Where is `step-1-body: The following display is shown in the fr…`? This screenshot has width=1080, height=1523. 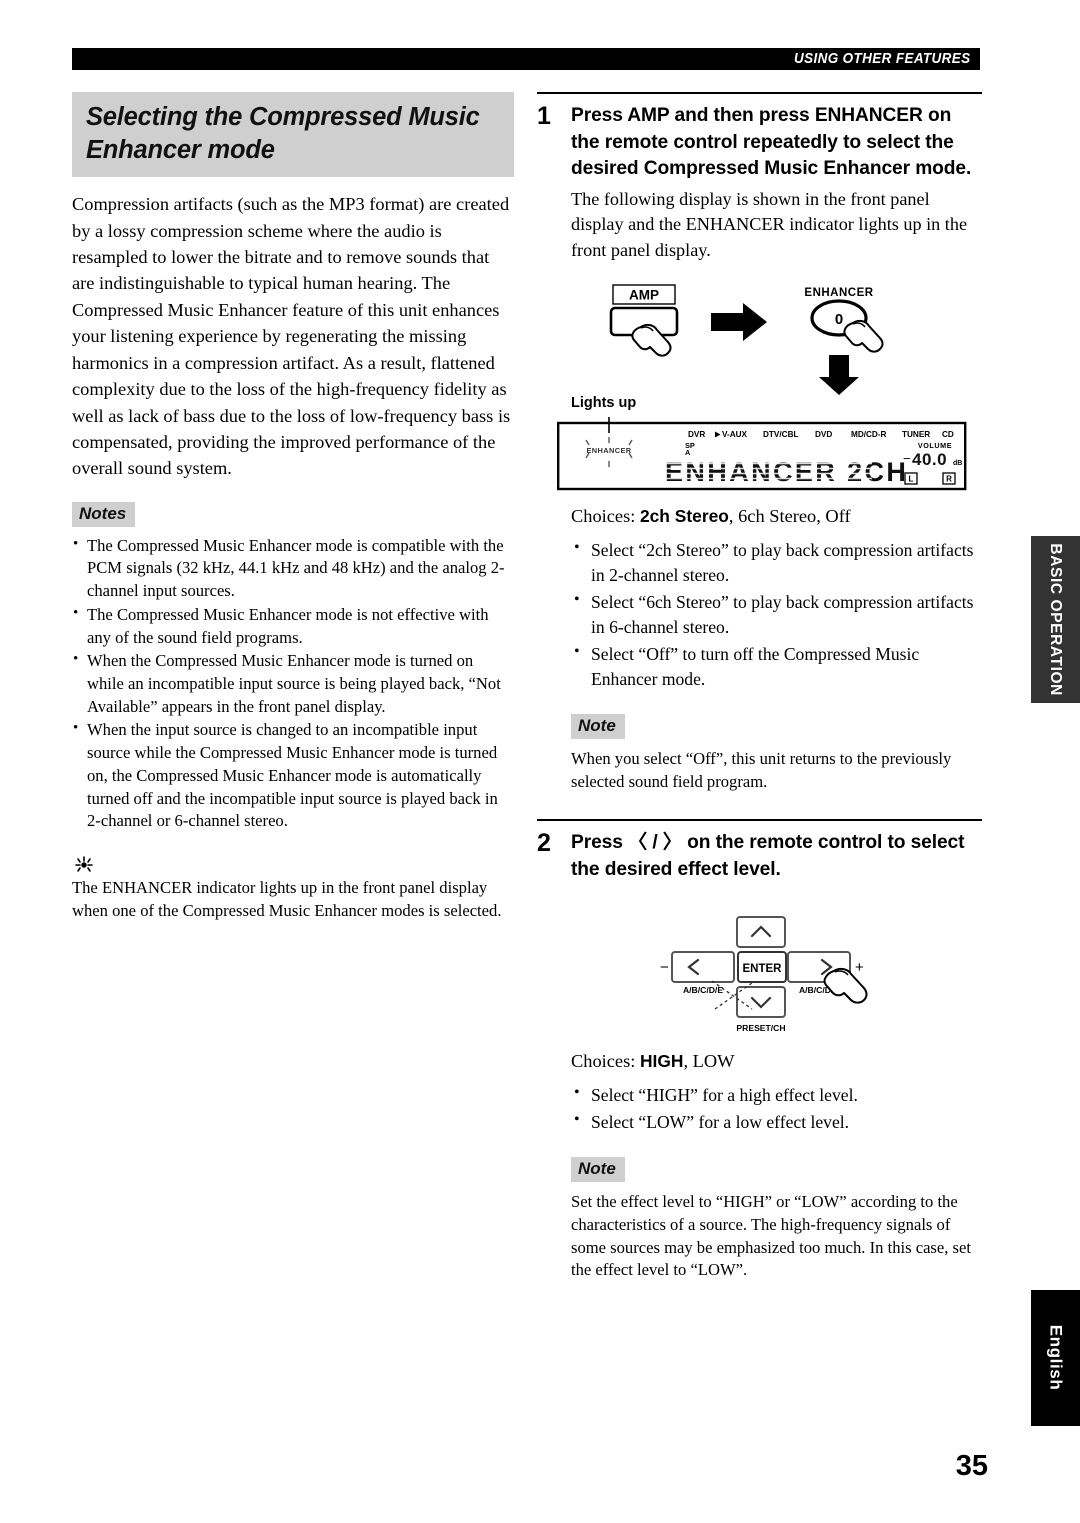 step-1-body: The following display is shown in the fr… is located at coordinates (769, 224).